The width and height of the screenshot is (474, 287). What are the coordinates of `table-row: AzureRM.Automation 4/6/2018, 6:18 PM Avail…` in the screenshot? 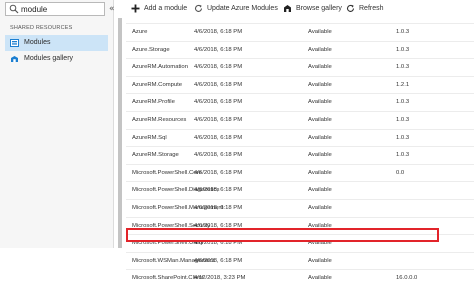 It's located at (300, 67).